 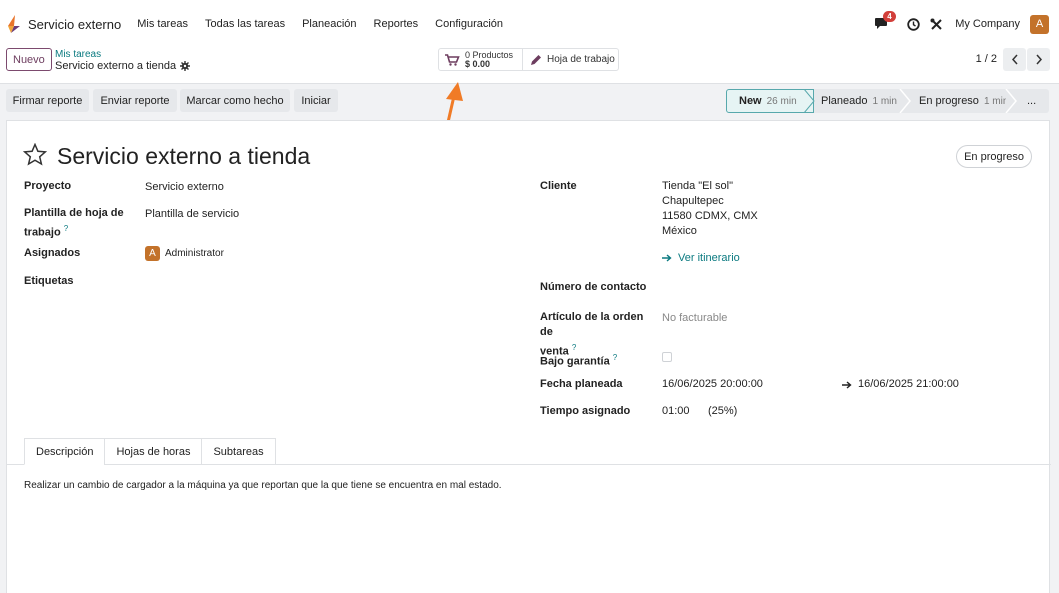 What do you see at coordinates (712, 384) in the screenshot?
I see `planned-start-value: 16/06/2025 20:00:00` at bounding box center [712, 384].